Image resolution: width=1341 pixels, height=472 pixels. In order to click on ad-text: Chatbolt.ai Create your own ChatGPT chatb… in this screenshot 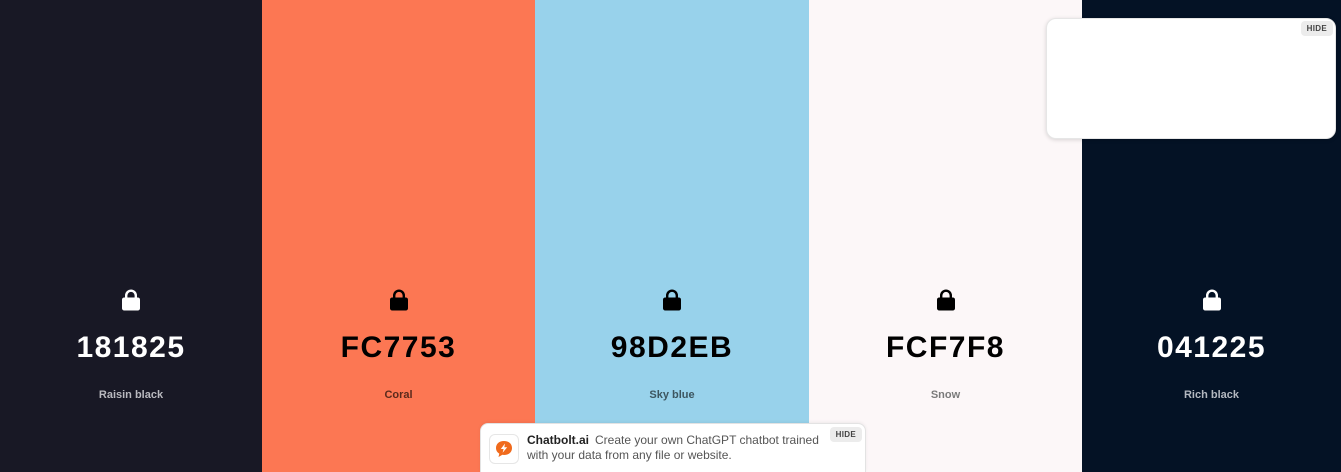, I will do `click(677, 448)`.